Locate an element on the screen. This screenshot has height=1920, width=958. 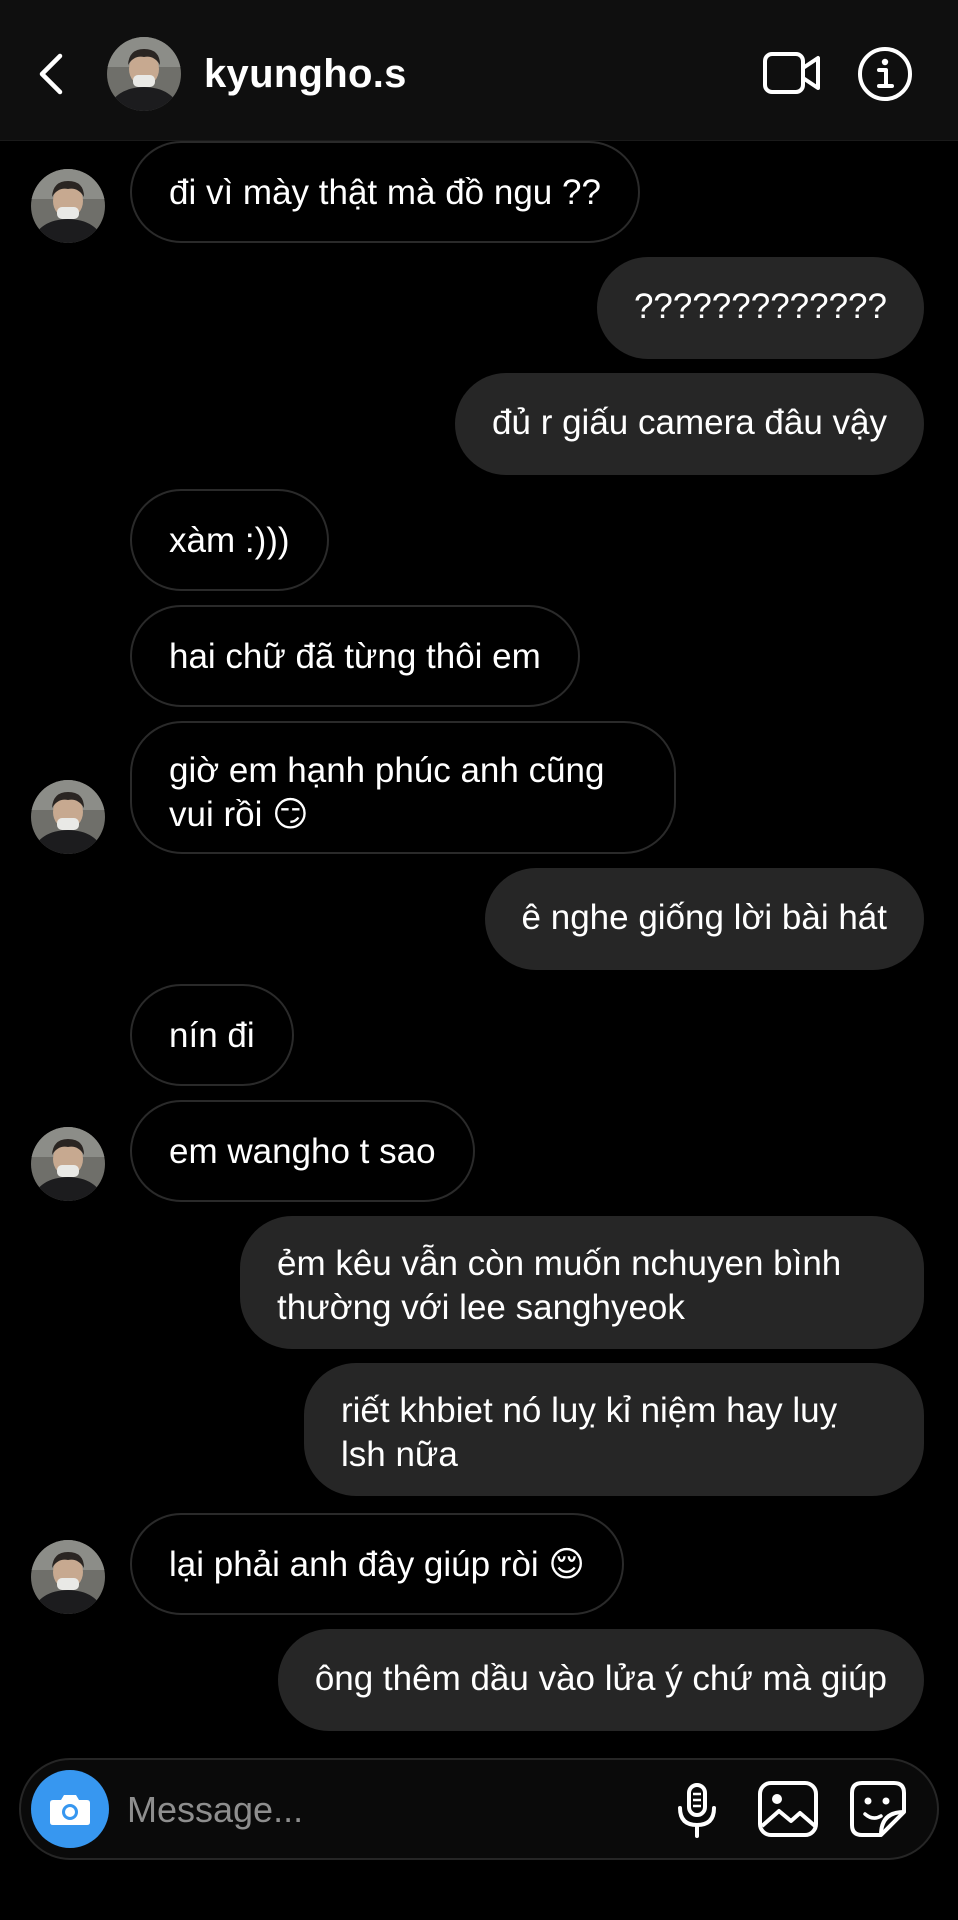
camera-button is located at coordinates (70, 1809).